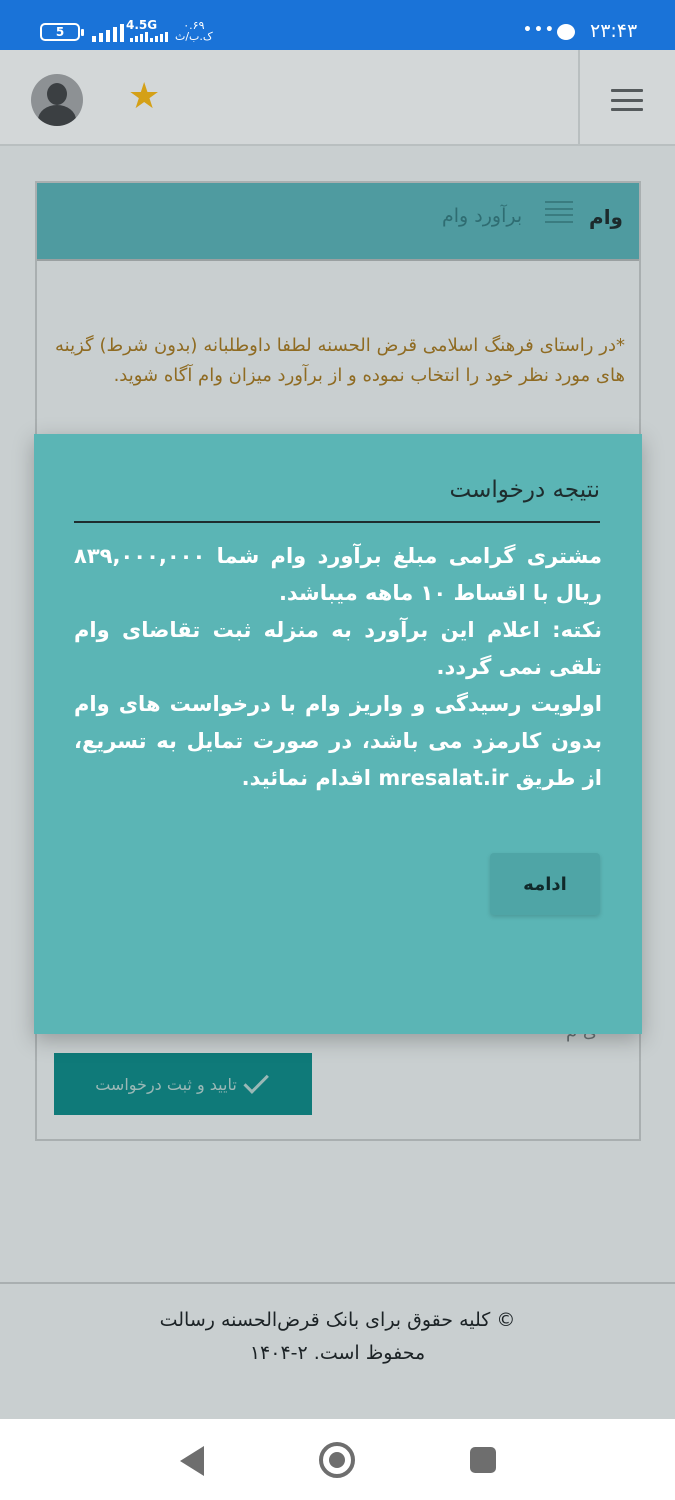  Describe the element at coordinates (149, 37) in the screenshot. I see `signal-icon-secondary` at that location.